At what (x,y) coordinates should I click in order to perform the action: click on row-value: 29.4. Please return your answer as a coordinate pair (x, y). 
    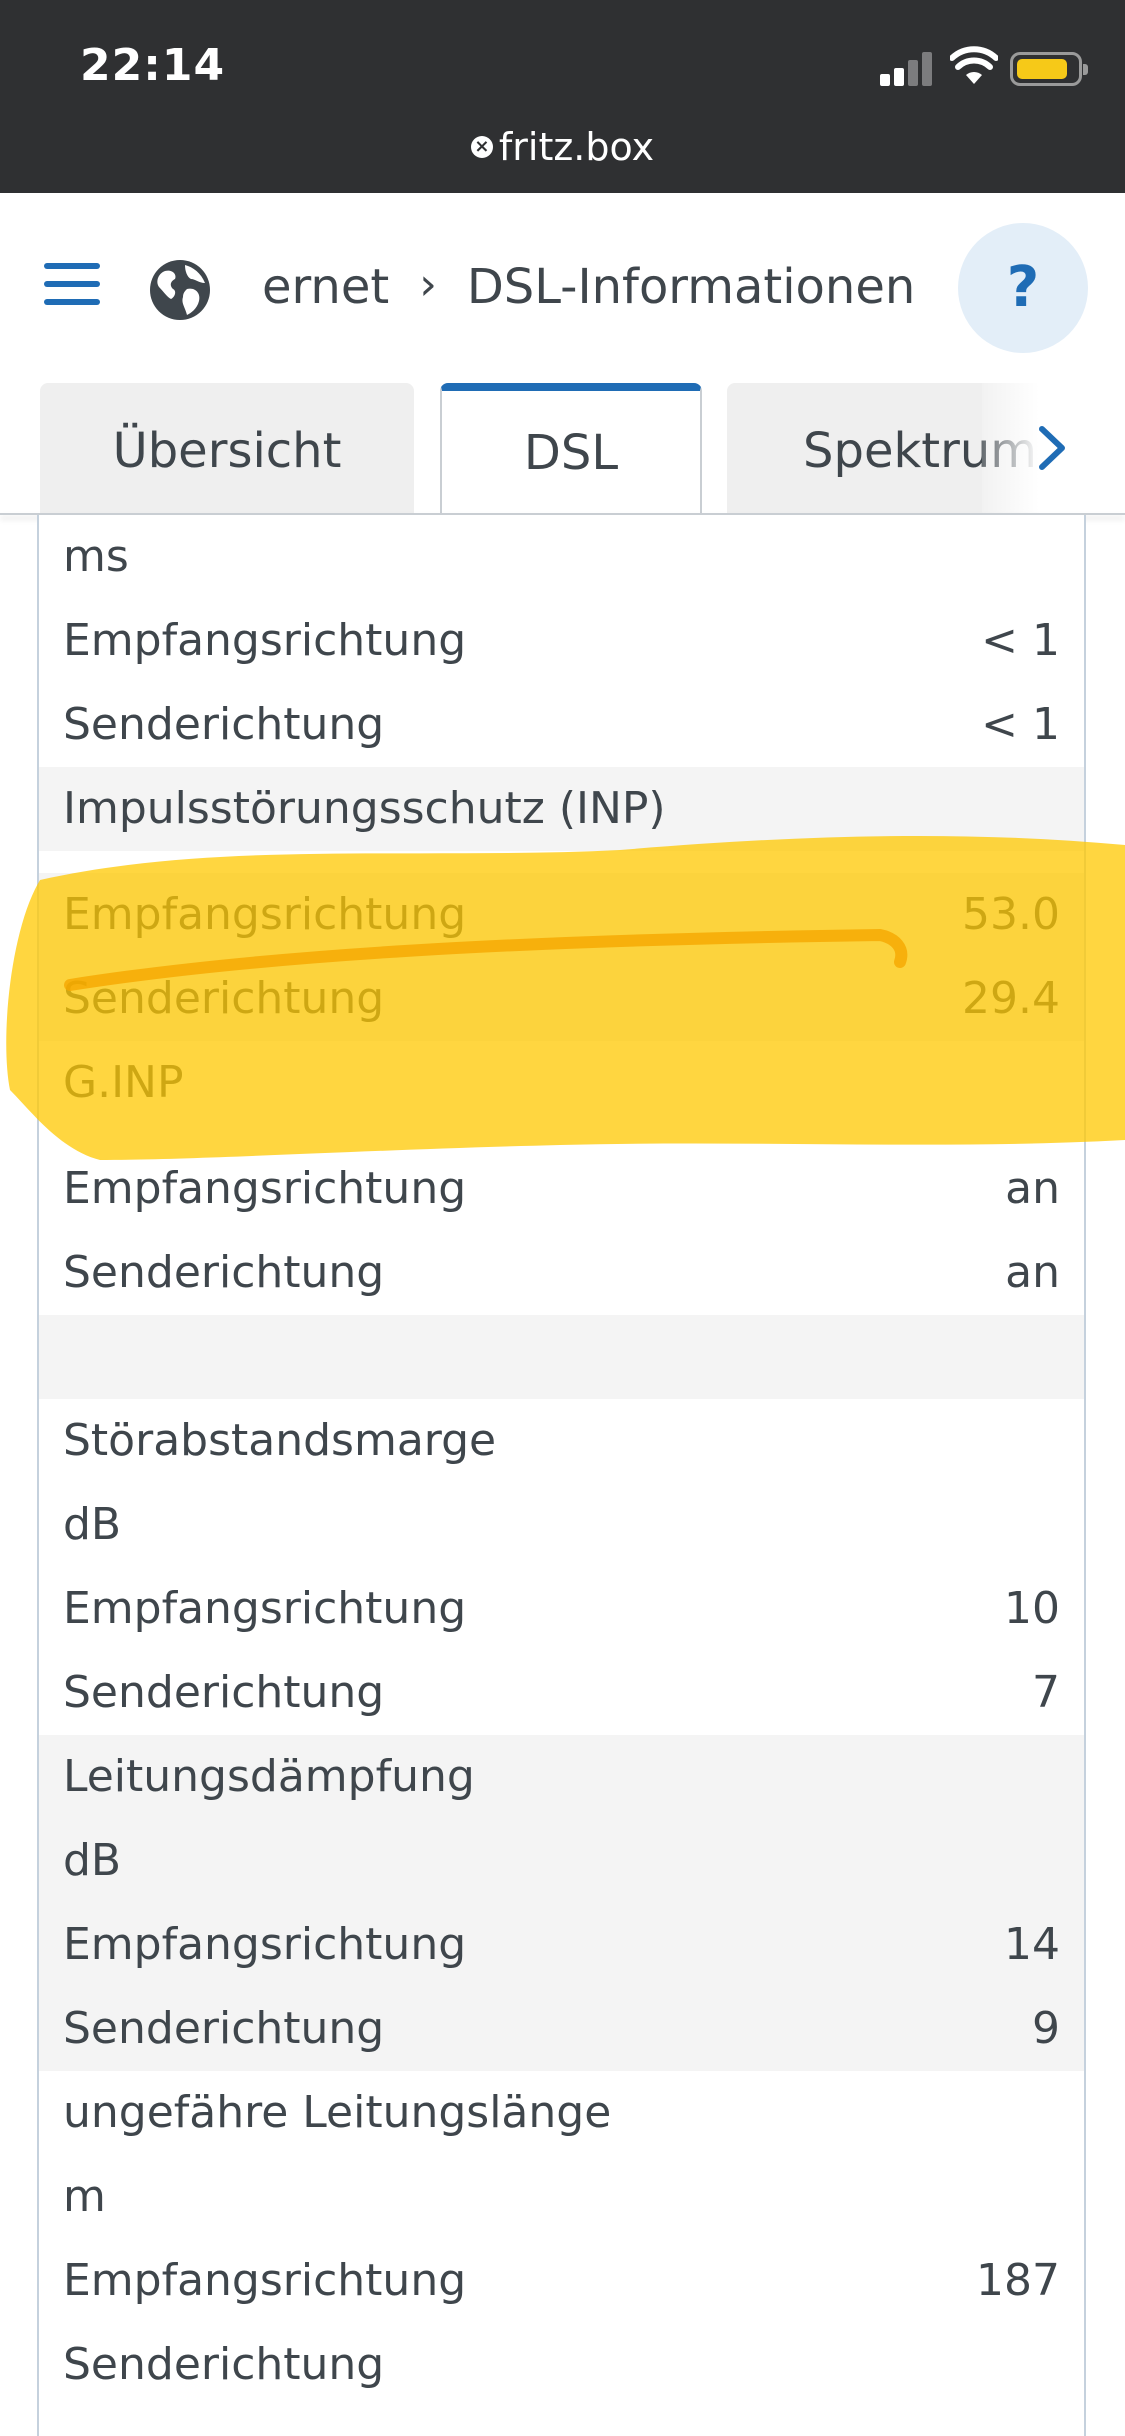
    Looking at the image, I should click on (1011, 998).